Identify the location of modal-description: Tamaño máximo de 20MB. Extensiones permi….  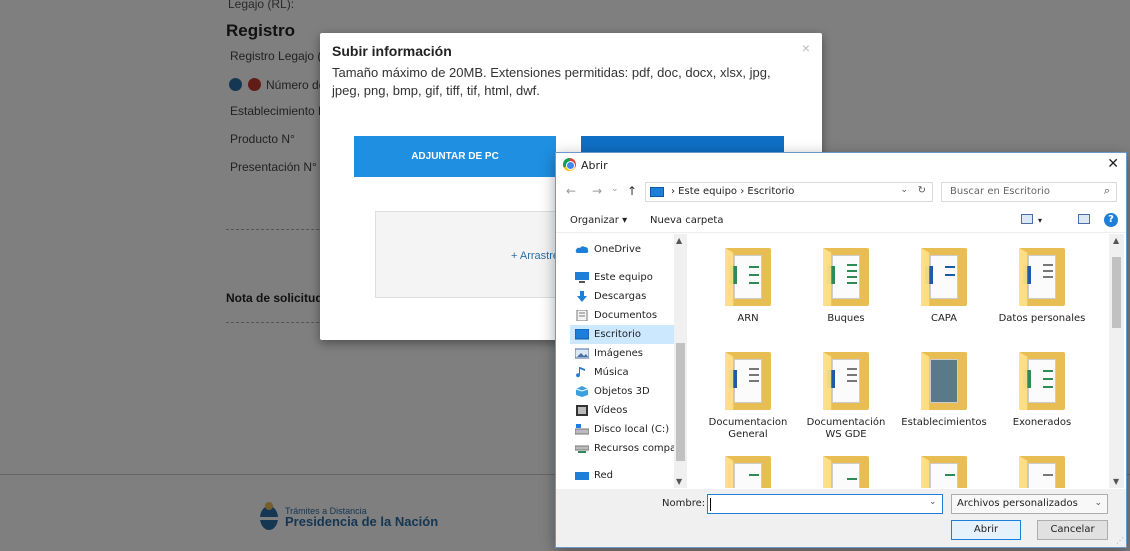
(551, 81).